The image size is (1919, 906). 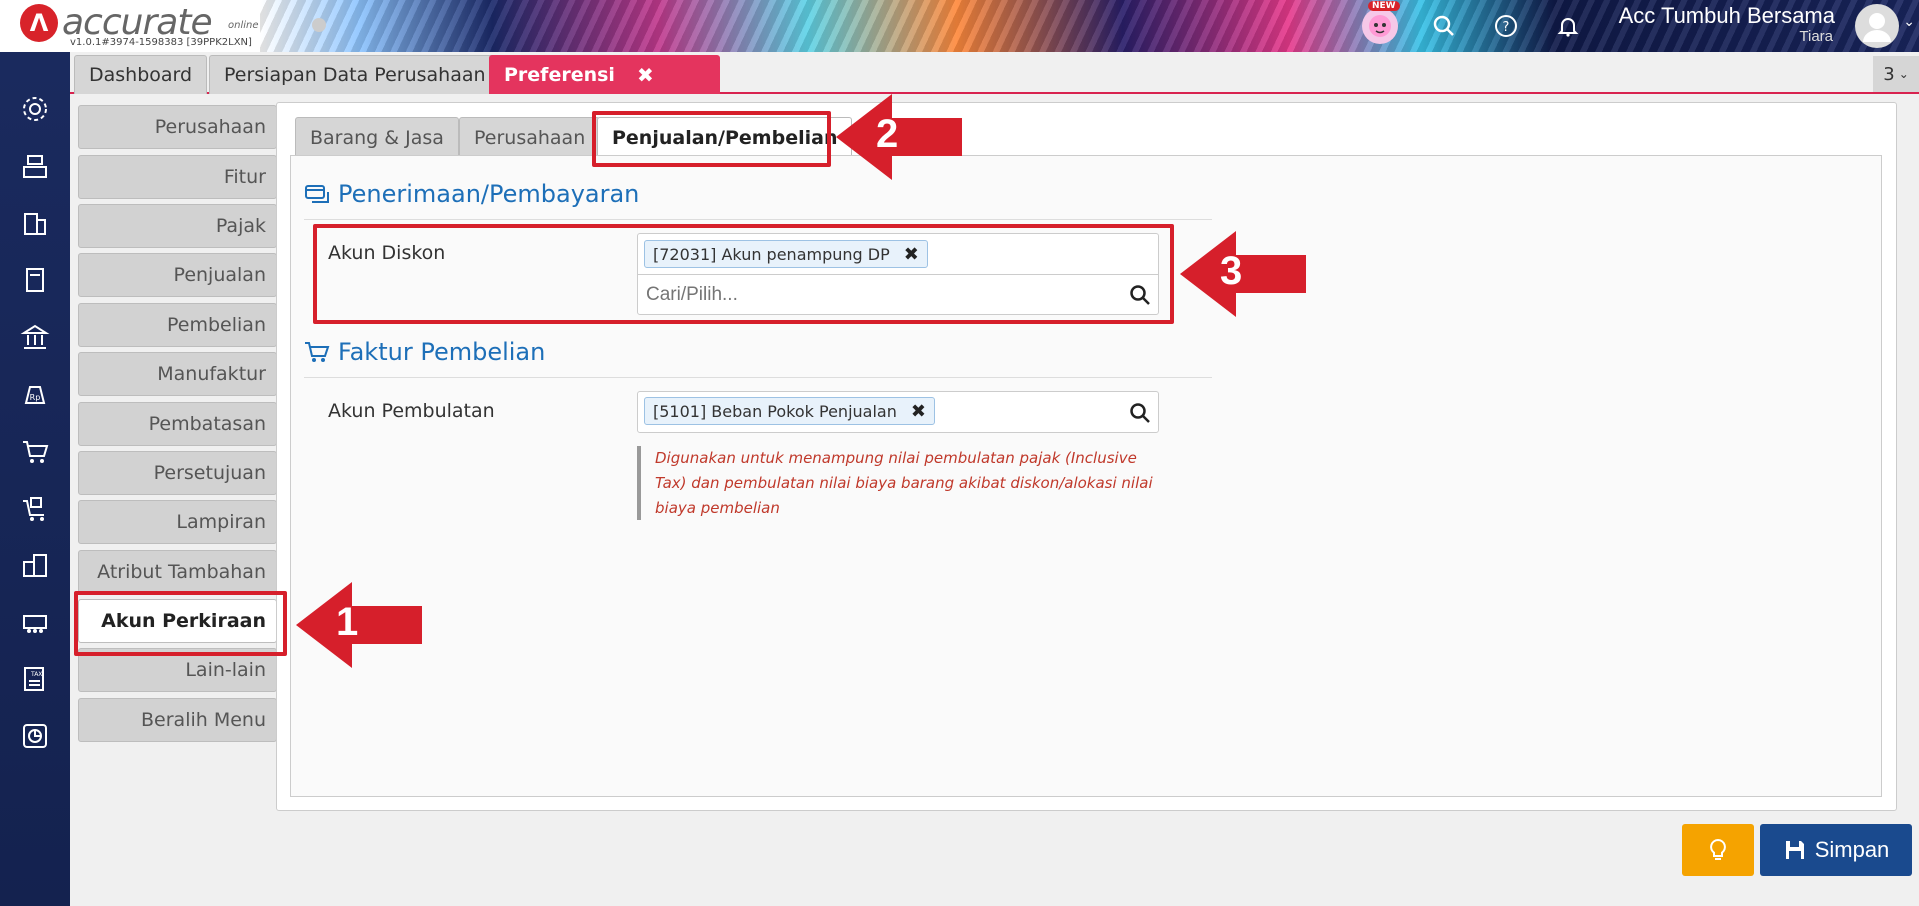 I want to click on rail-purchase, so click(x=35, y=508).